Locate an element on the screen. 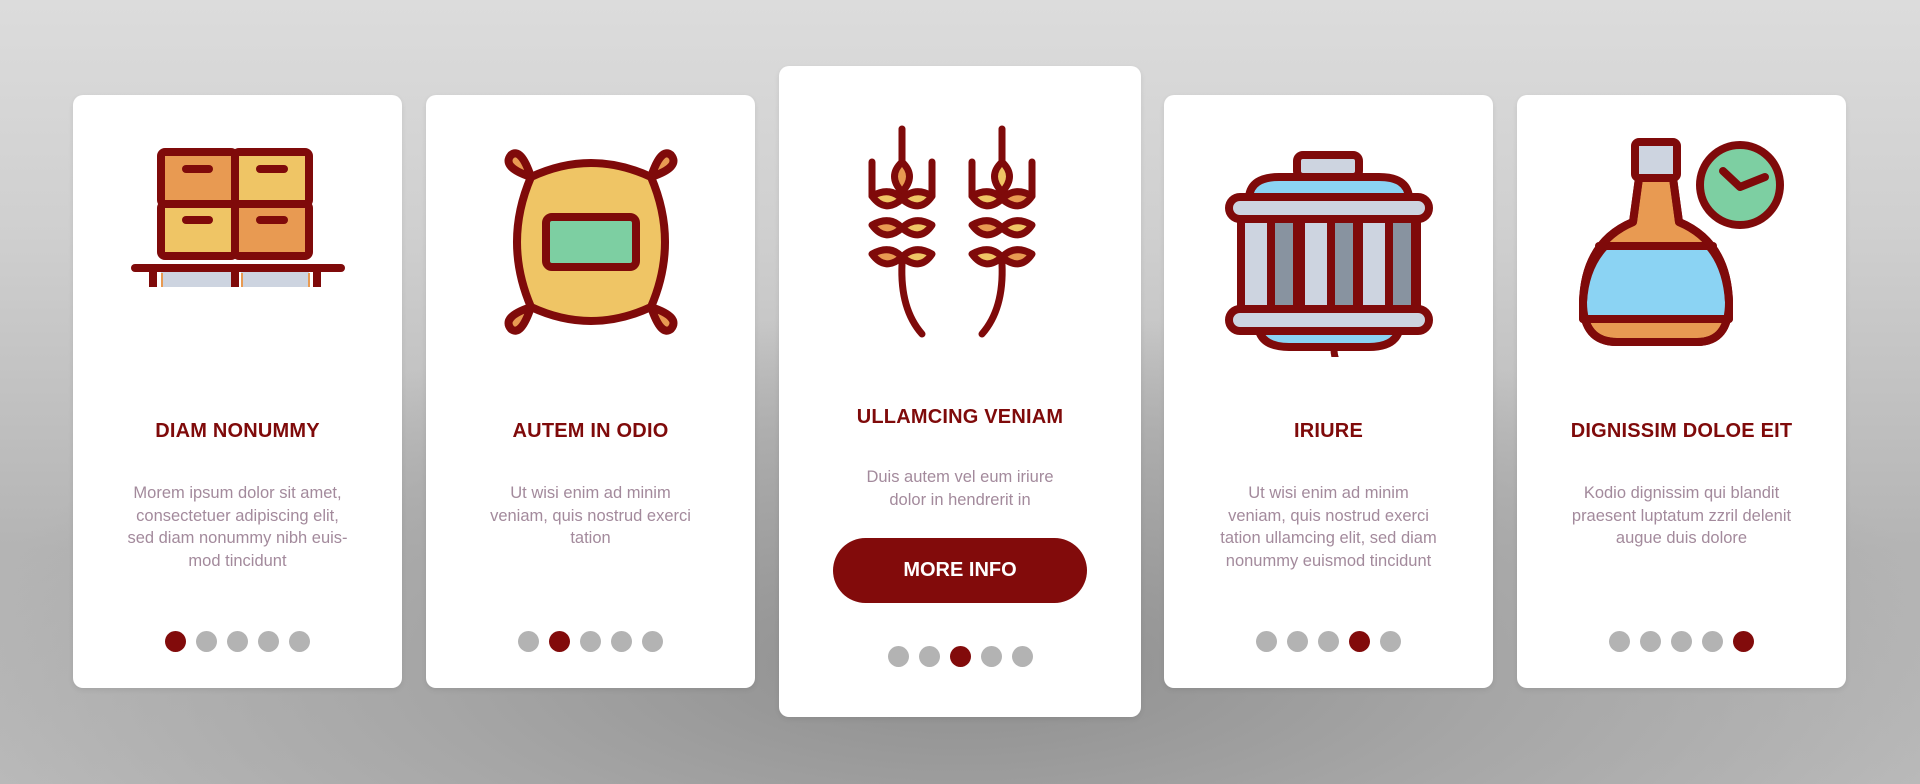 This screenshot has height=784, width=1920. description-line: tation ullamcing elit, sed diam is located at coordinates (1328, 538).